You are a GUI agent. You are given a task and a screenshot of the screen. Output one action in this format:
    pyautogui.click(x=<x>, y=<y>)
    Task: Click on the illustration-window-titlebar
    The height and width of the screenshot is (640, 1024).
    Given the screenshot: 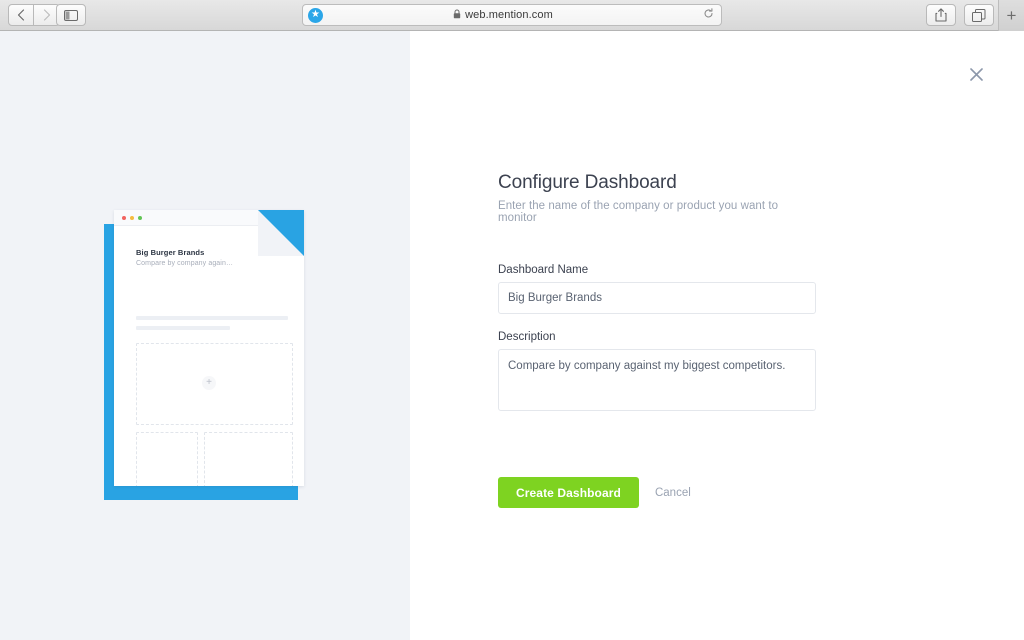 What is the action you would take?
    pyautogui.click(x=186, y=218)
    